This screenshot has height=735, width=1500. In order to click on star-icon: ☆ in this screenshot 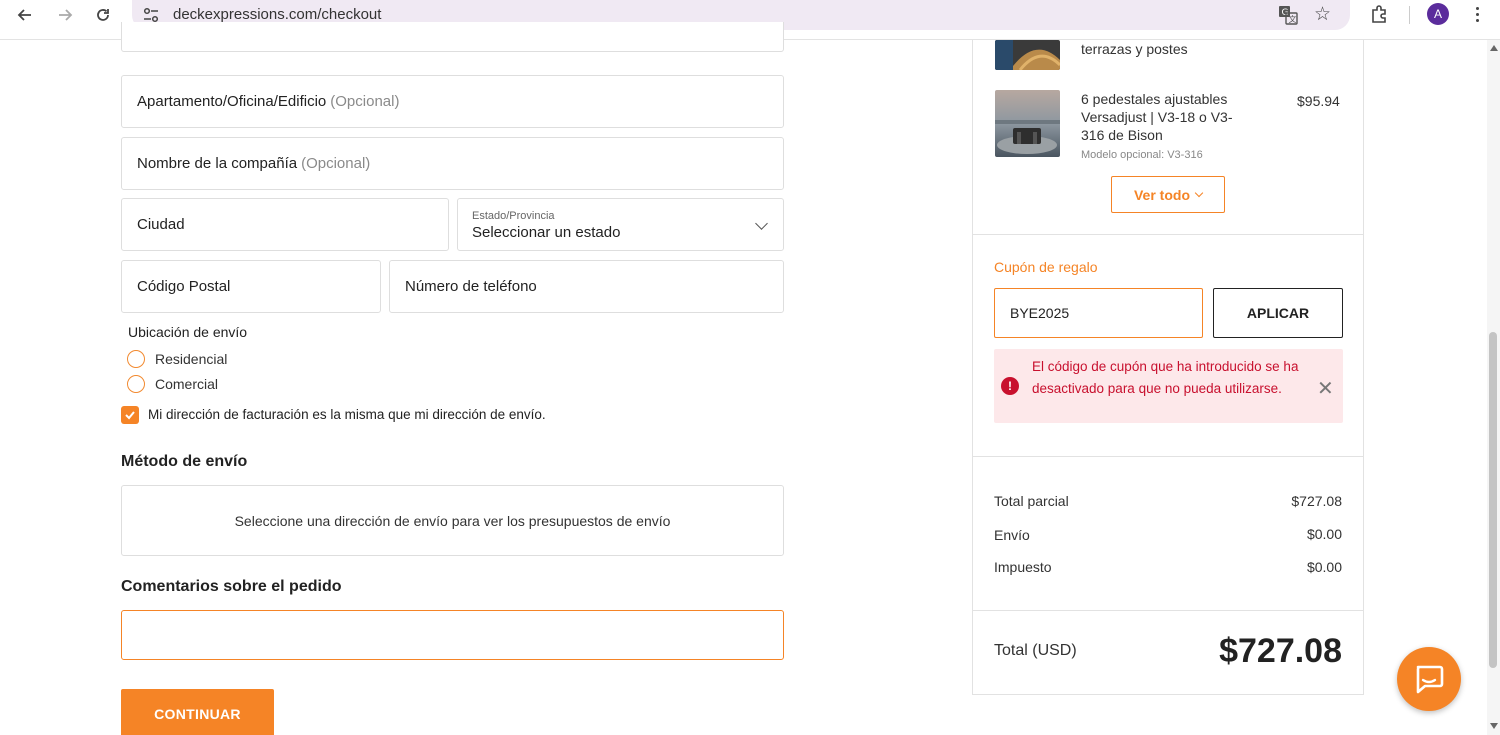, I will do `click(1322, 14)`.